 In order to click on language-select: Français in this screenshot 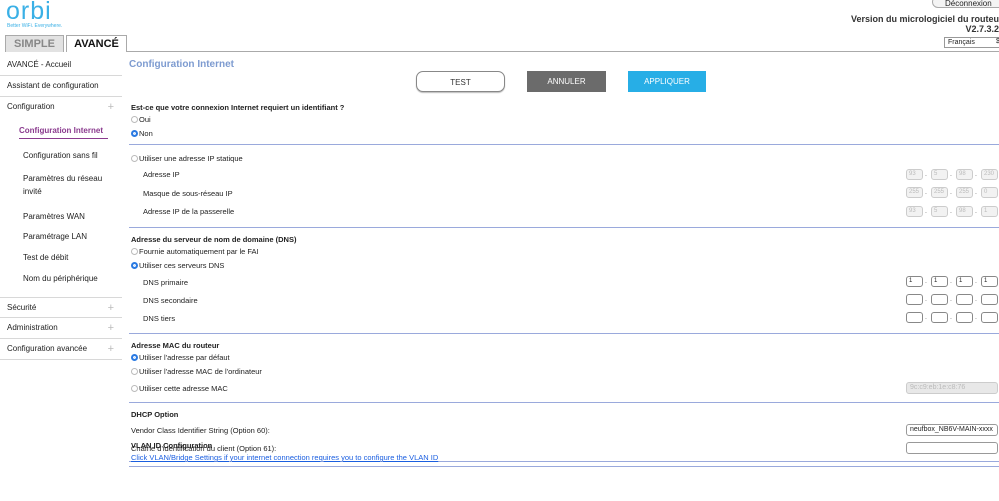, I will do `click(971, 42)`.